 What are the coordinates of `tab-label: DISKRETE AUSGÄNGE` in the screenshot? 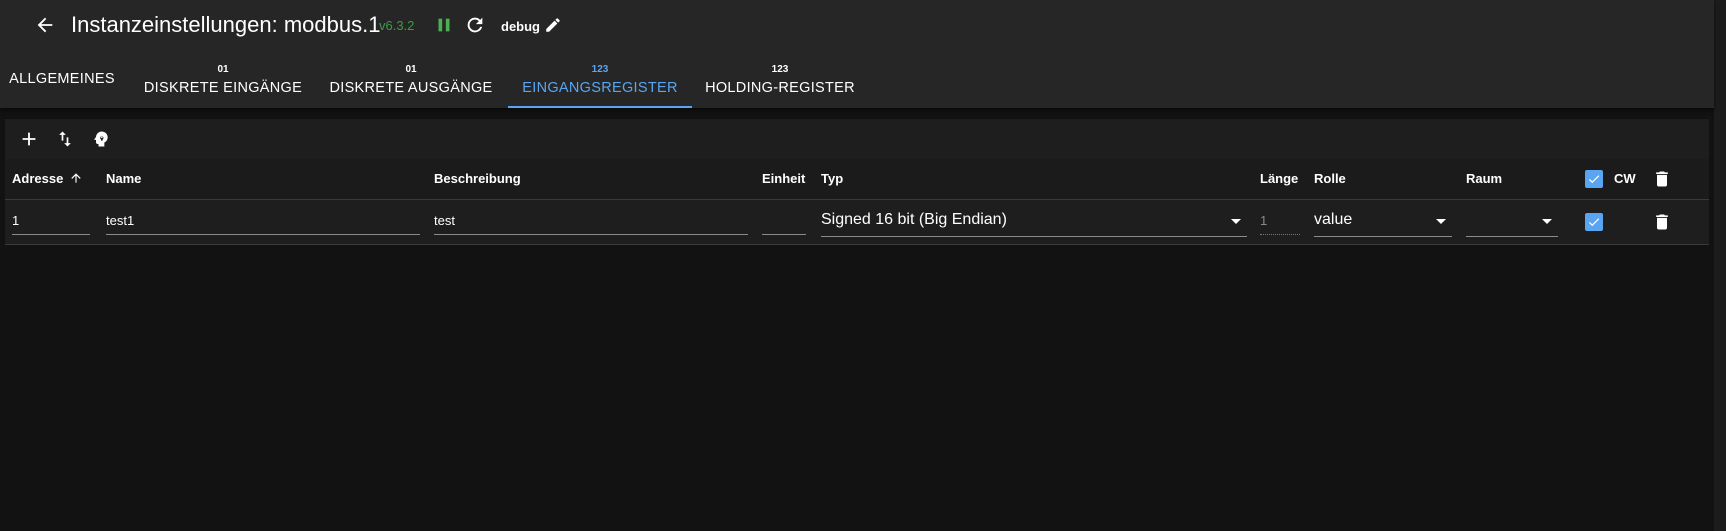 It's located at (411, 88).